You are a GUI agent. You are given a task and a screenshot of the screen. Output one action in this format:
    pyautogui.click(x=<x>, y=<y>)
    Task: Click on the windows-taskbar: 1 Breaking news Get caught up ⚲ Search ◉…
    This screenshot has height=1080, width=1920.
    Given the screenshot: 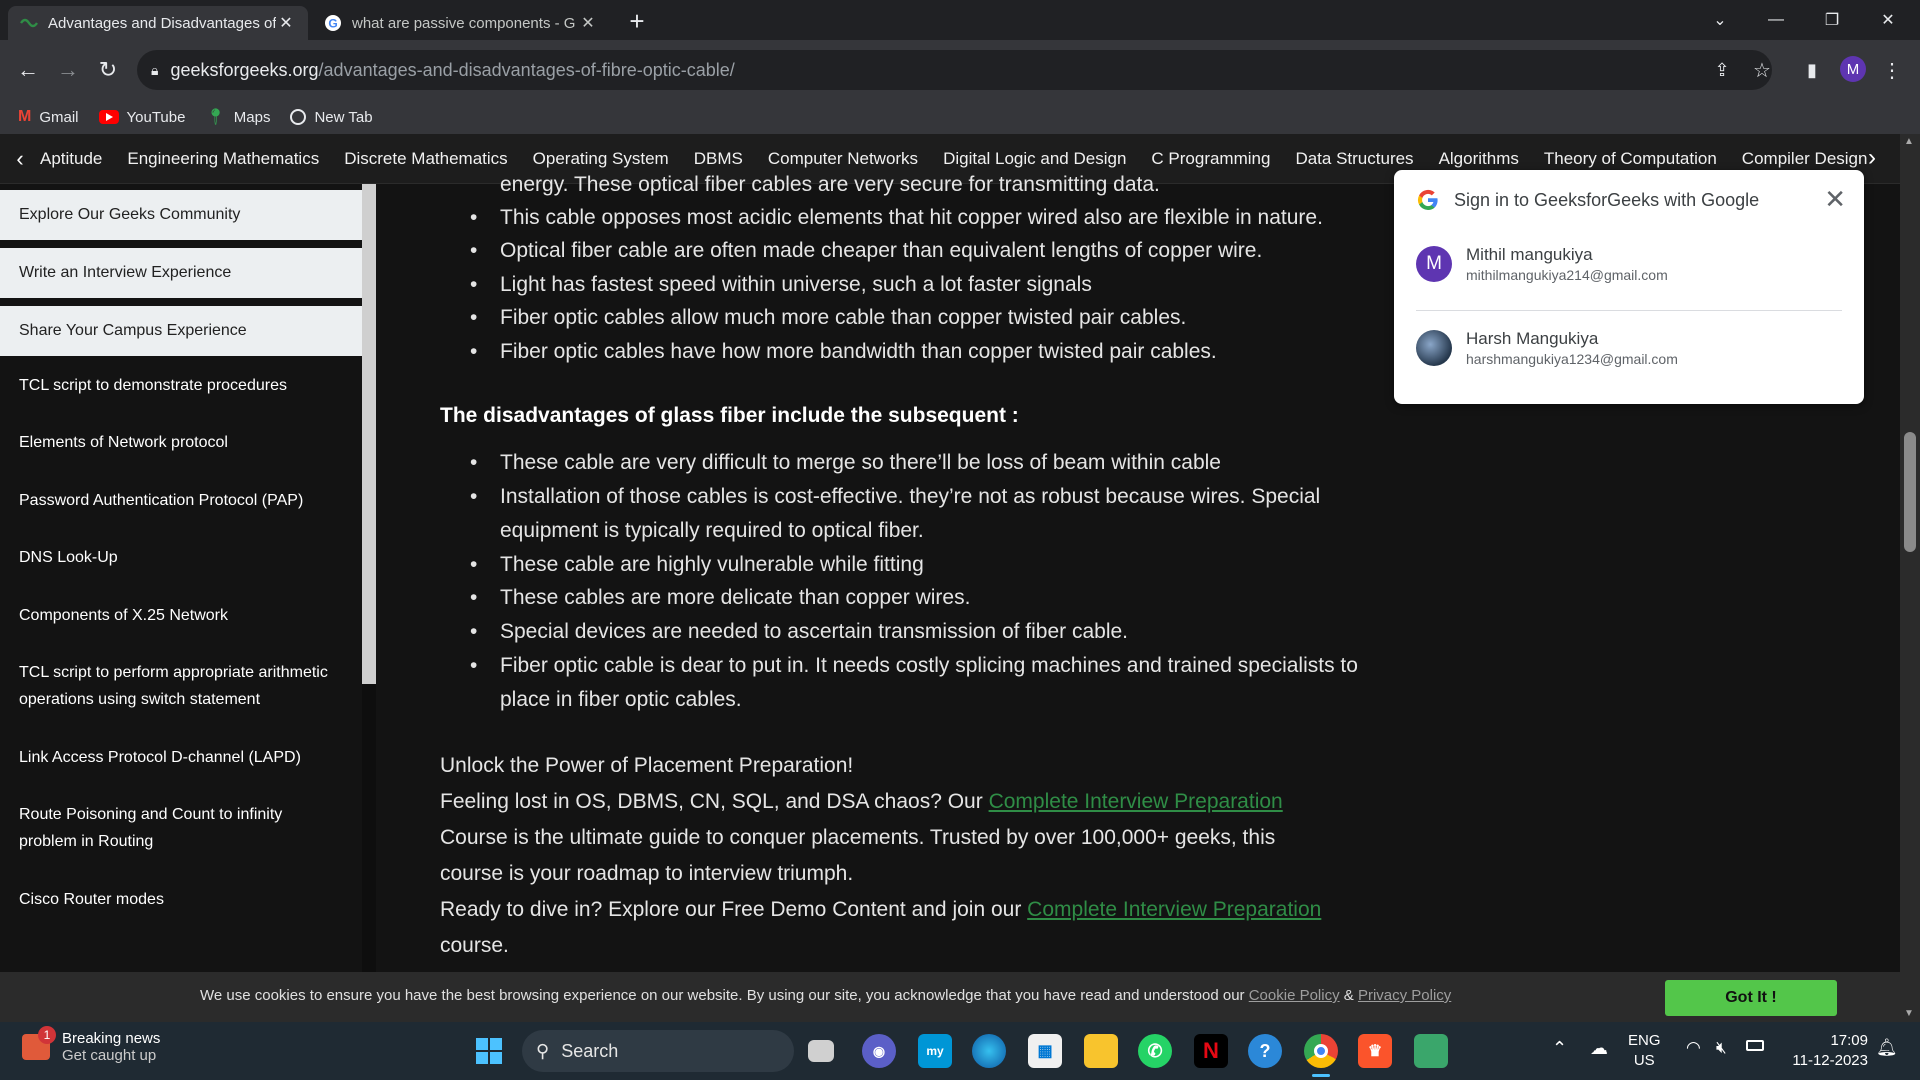 What is the action you would take?
    pyautogui.click(x=960, y=1051)
    